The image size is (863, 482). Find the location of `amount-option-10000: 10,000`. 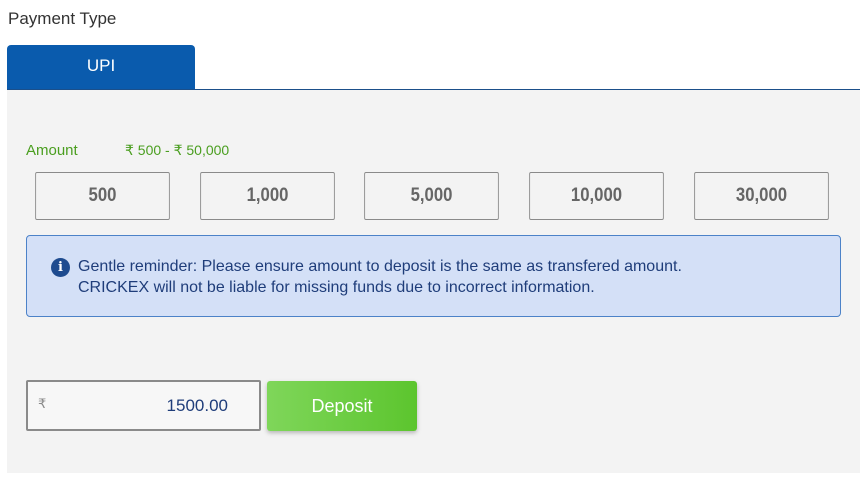

amount-option-10000: 10,000 is located at coordinates (596, 196).